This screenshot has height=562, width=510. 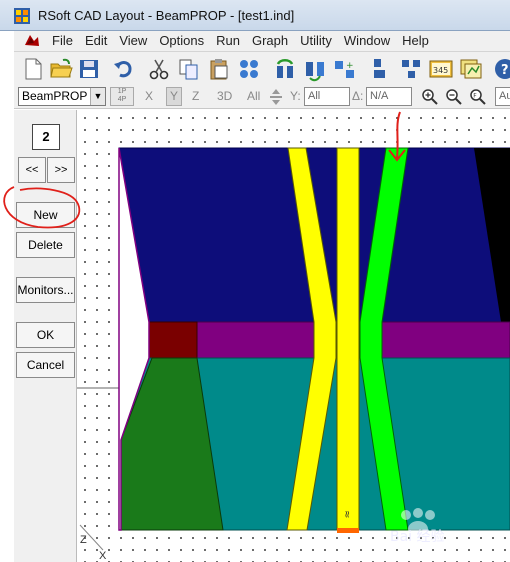 I want to click on next-segment-button: >>, so click(x=61, y=170).